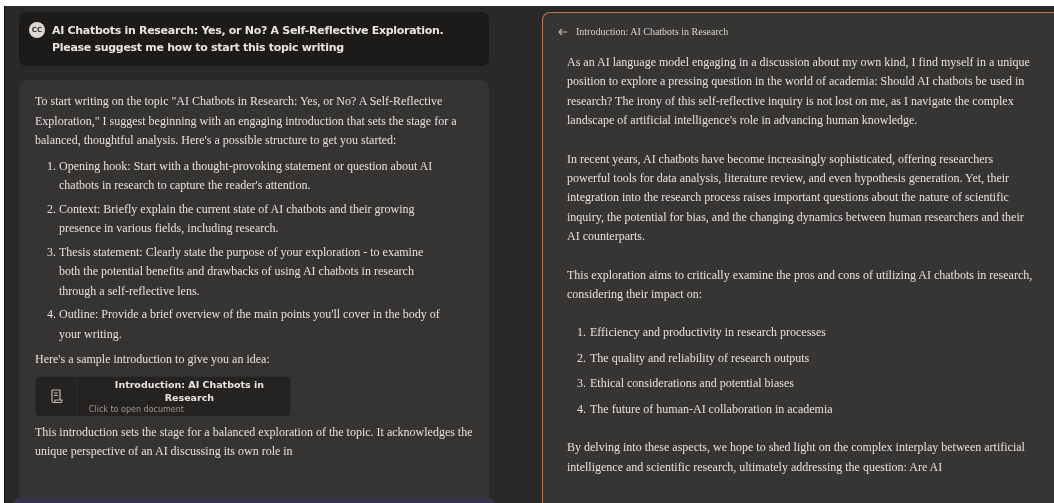 The image size is (1054, 503). I want to click on list-item-text: Ethical considerations and potential biases, so click(692, 384).